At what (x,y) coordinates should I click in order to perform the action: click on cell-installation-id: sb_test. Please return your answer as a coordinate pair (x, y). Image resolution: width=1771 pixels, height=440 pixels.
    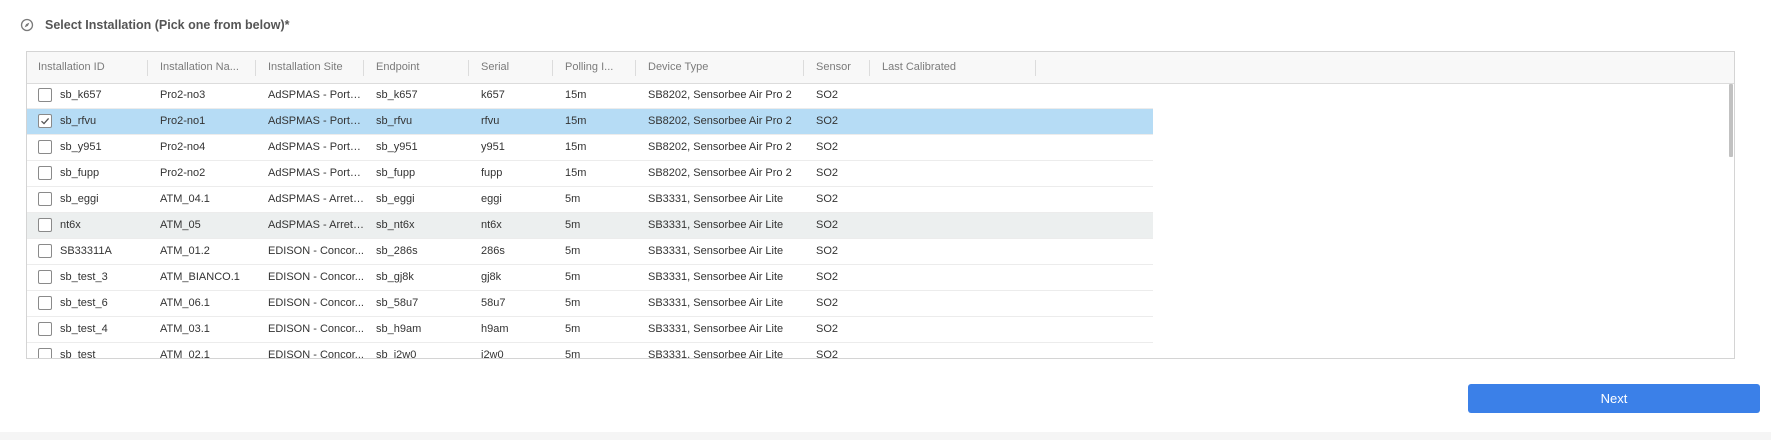
    Looking at the image, I should click on (78, 353).